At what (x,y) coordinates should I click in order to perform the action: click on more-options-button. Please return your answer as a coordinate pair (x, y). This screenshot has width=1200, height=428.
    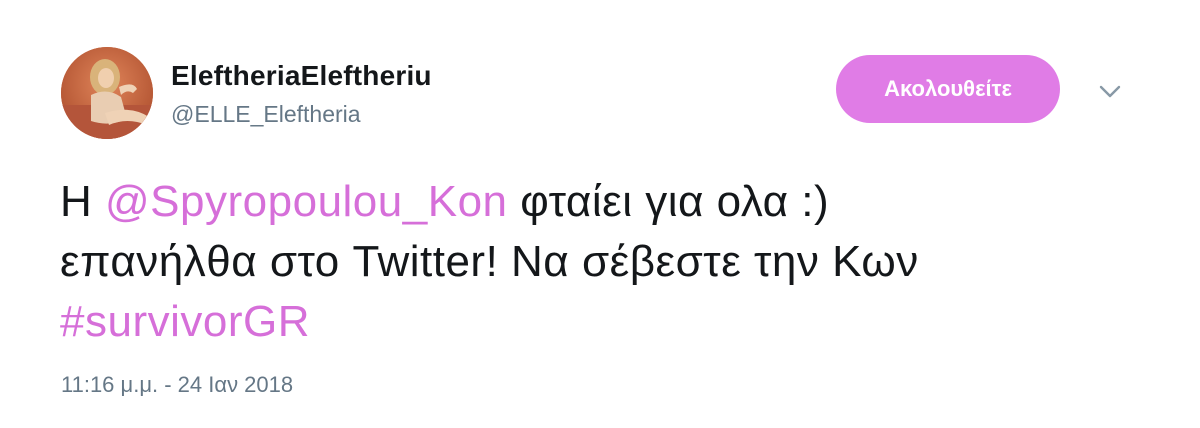
    Looking at the image, I should click on (1110, 92).